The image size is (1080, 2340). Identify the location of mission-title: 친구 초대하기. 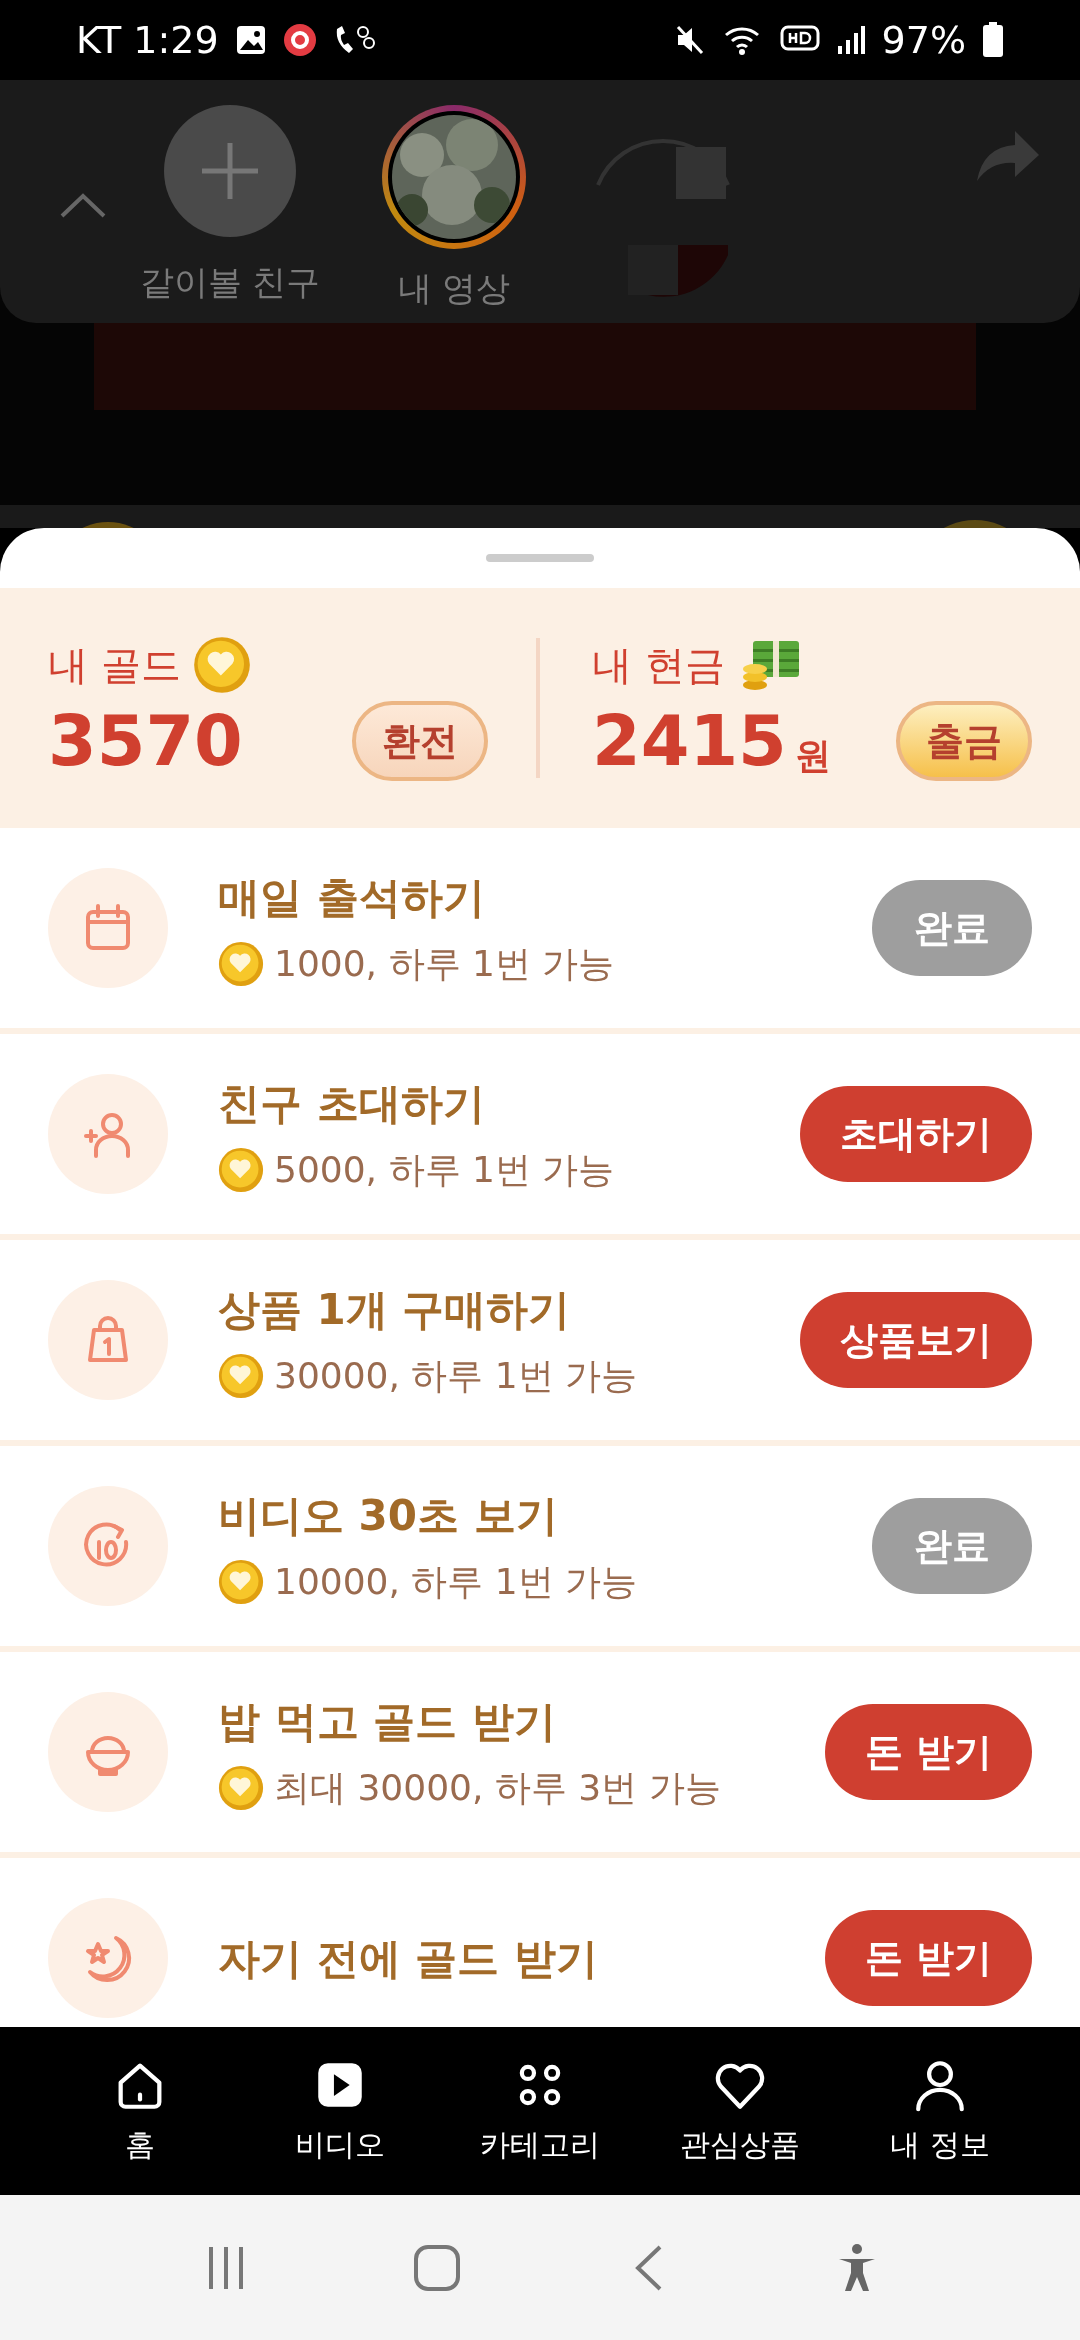
(352, 1103).